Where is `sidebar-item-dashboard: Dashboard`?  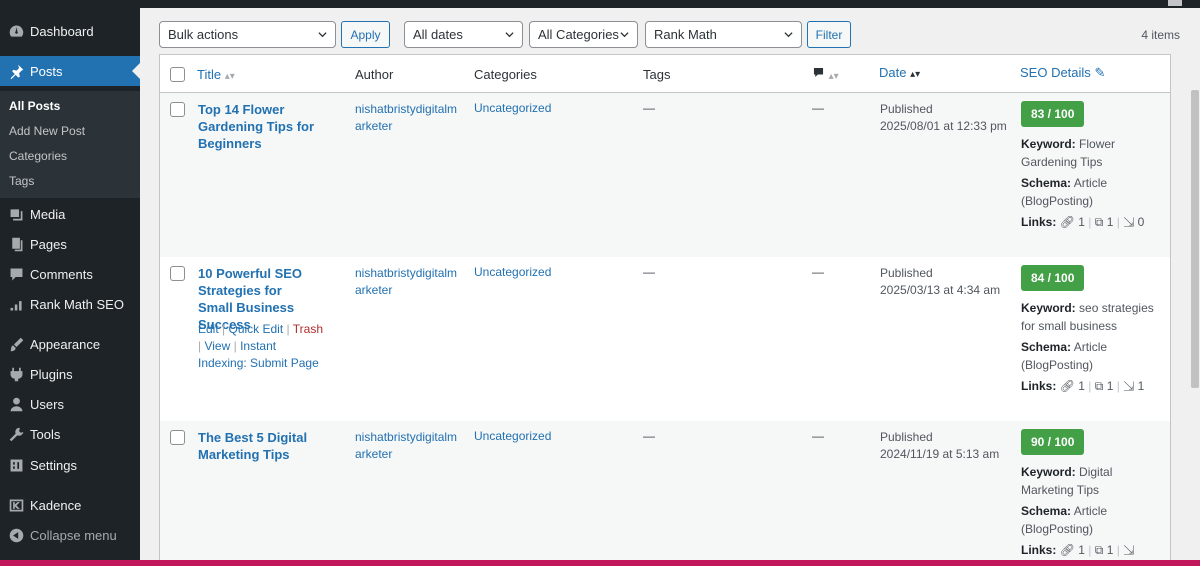 sidebar-item-dashboard: Dashboard is located at coordinates (70, 31).